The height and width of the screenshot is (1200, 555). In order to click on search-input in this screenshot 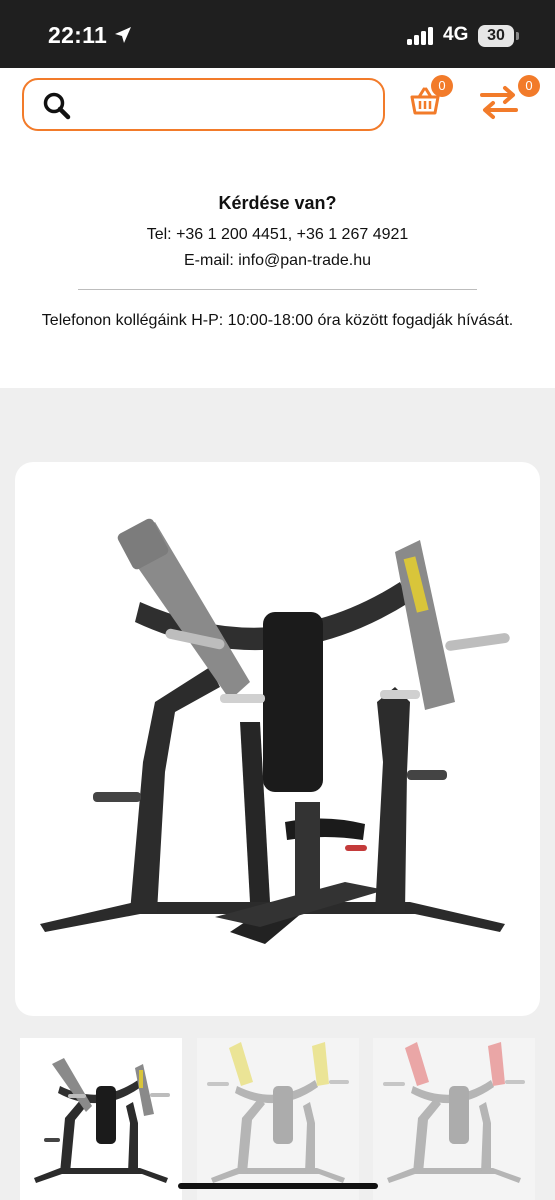, I will do `click(226, 105)`.